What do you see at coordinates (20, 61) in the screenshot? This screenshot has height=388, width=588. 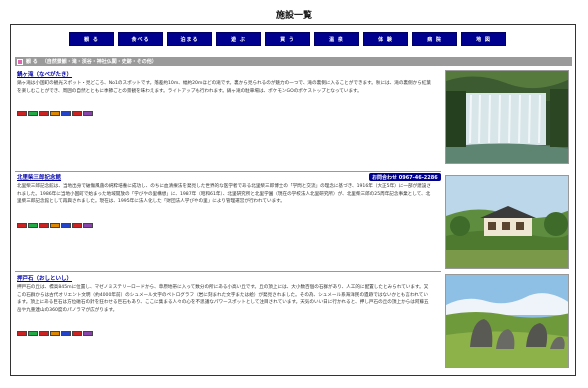 I see `flower-icon` at bounding box center [20, 61].